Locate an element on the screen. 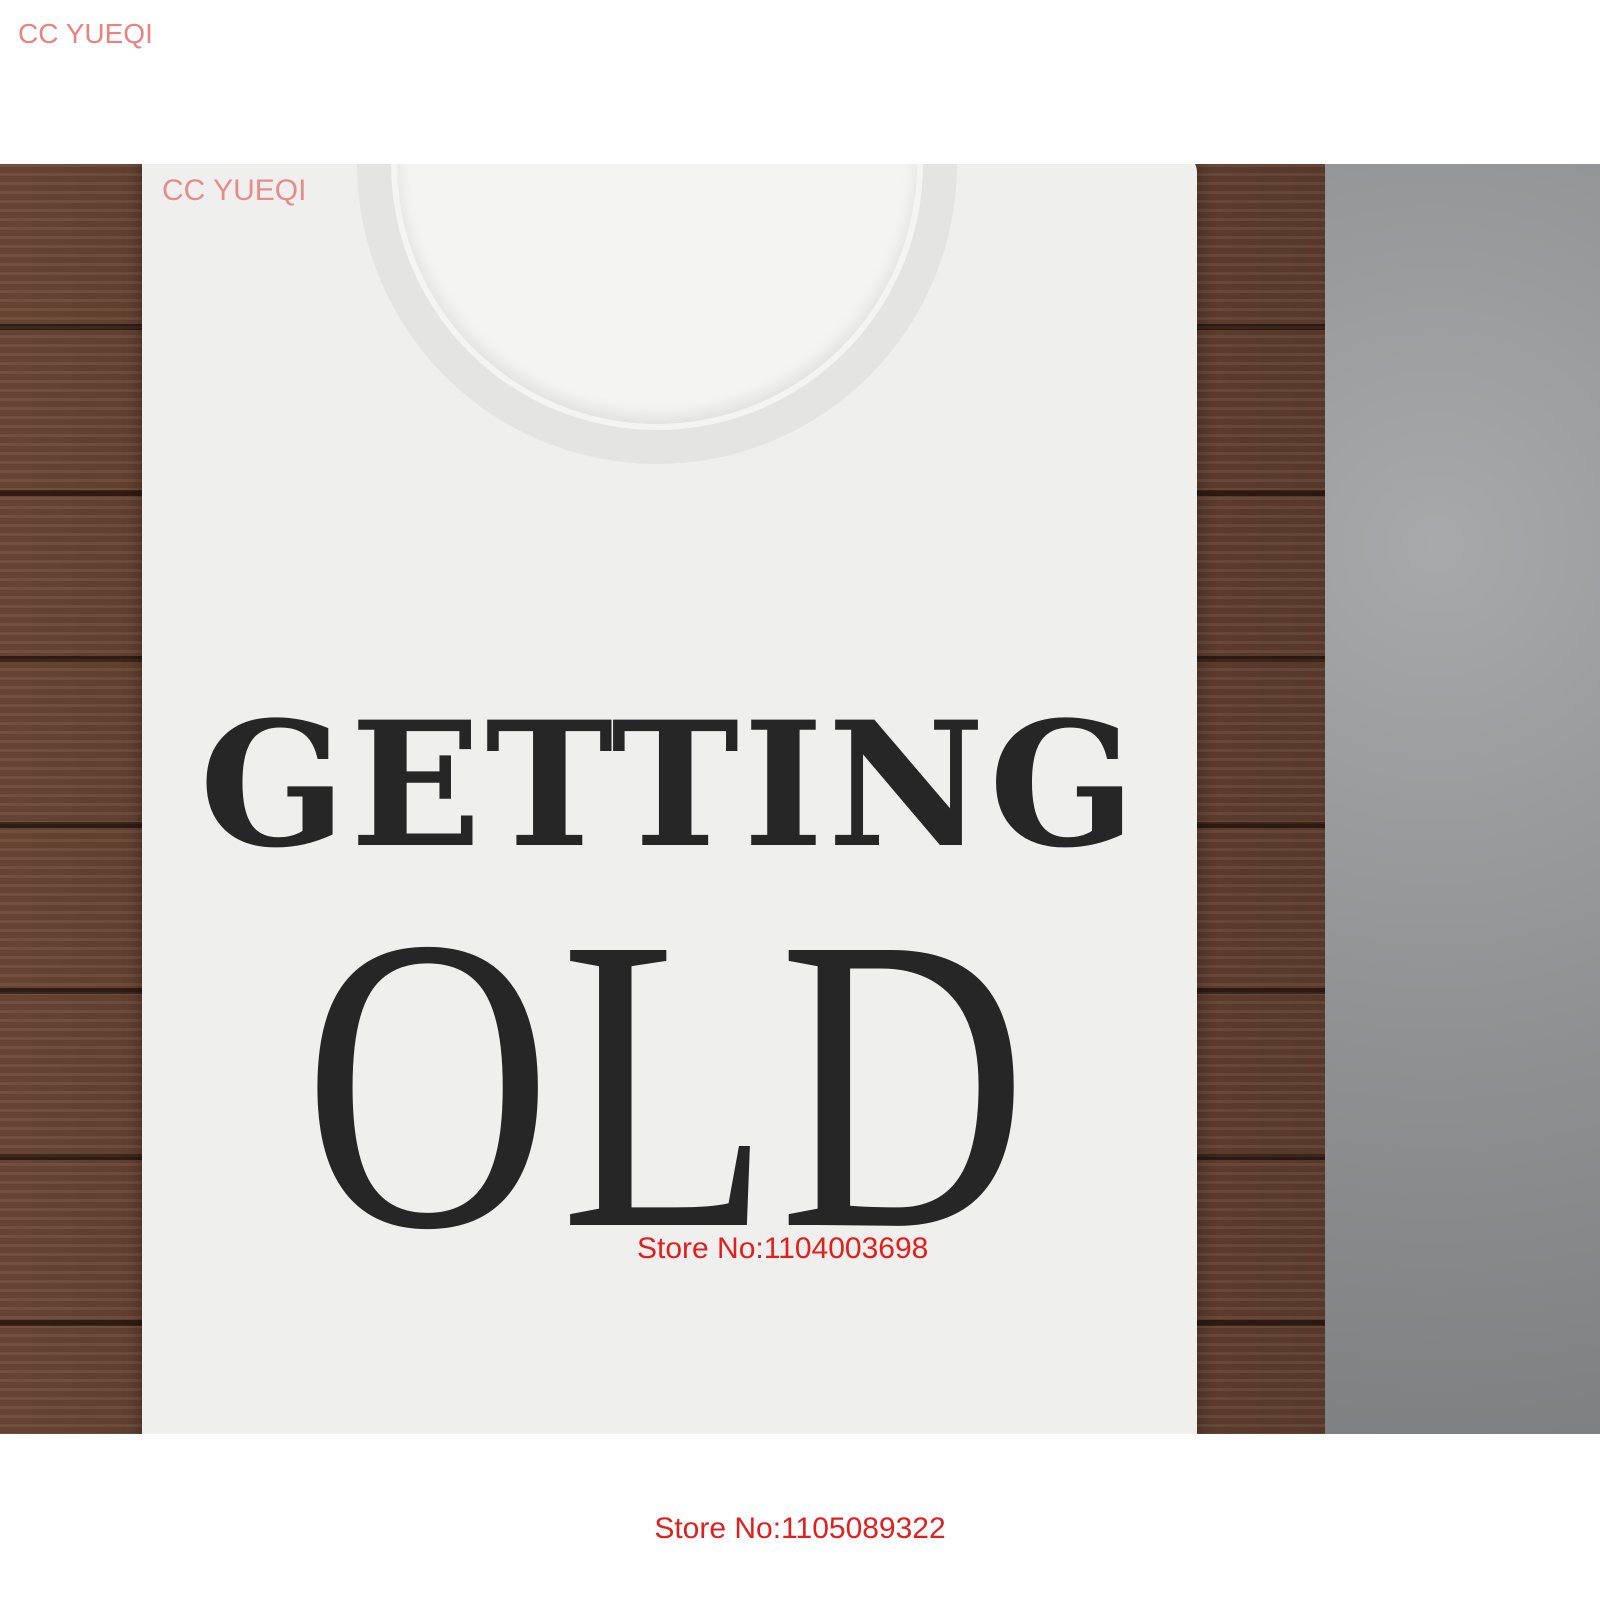 This screenshot has width=1600, height=1600. print-line-old: OLD is located at coordinates (669, 1083).